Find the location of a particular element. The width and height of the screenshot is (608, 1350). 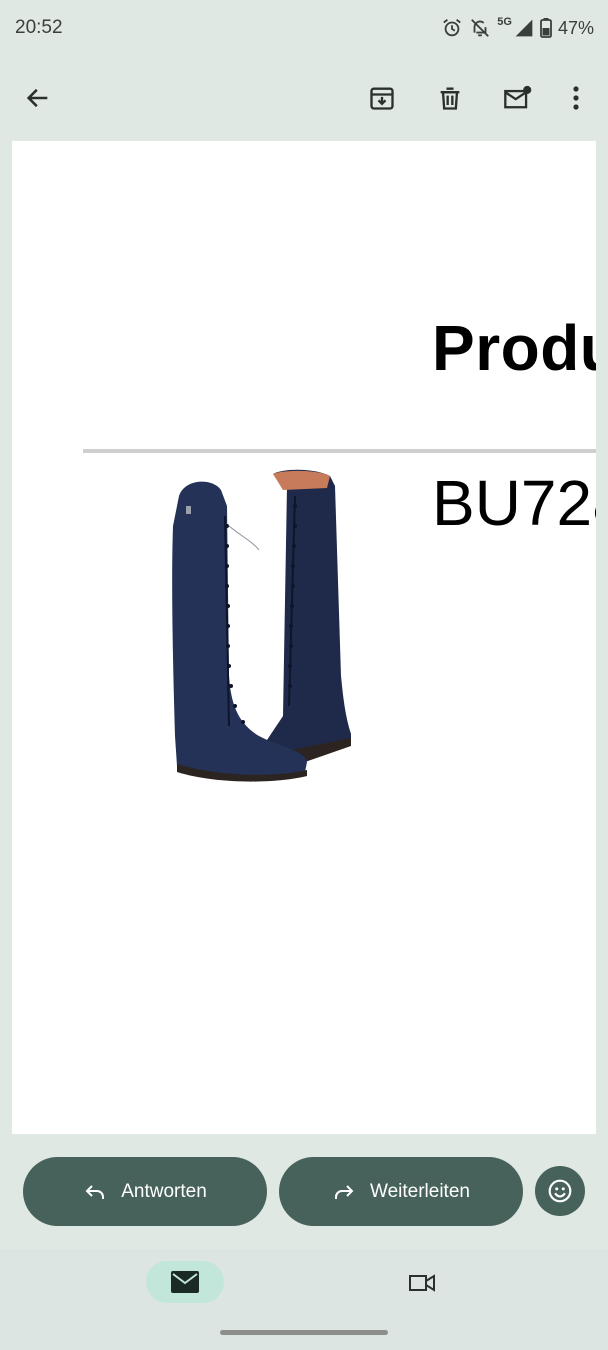

mail-icon is located at coordinates (185, 1282).